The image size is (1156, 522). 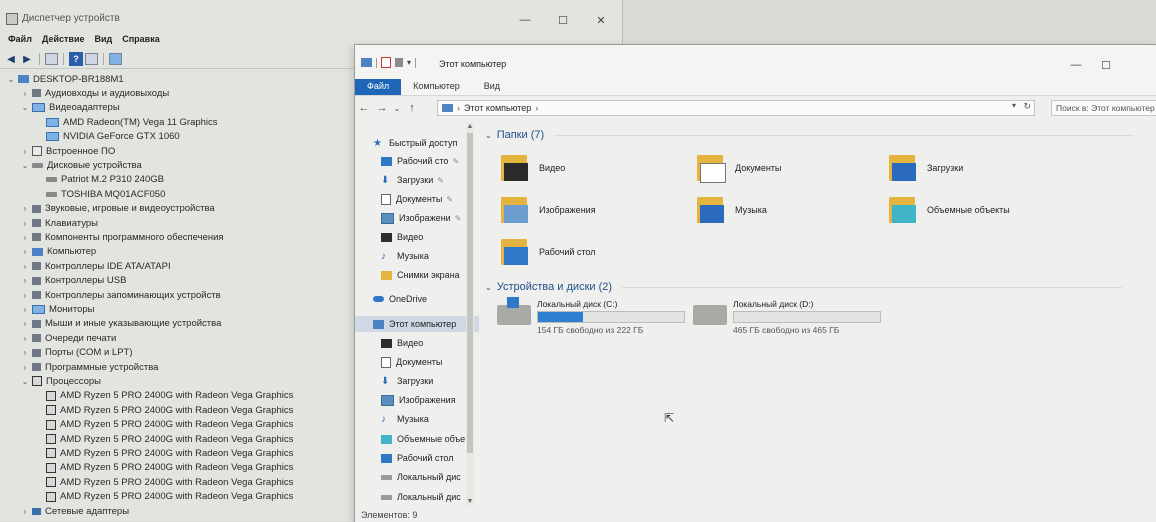 I want to click on scroll-up-icon: ▲, so click(x=470, y=126).